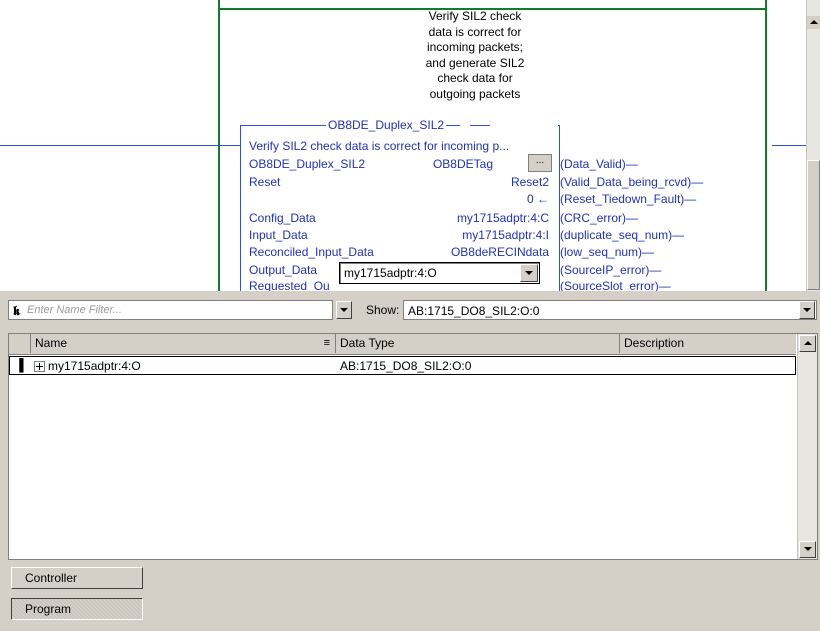 The image size is (820, 631). I want to click on aoi-param-value: my1715adptr:4:I, so click(505, 235).